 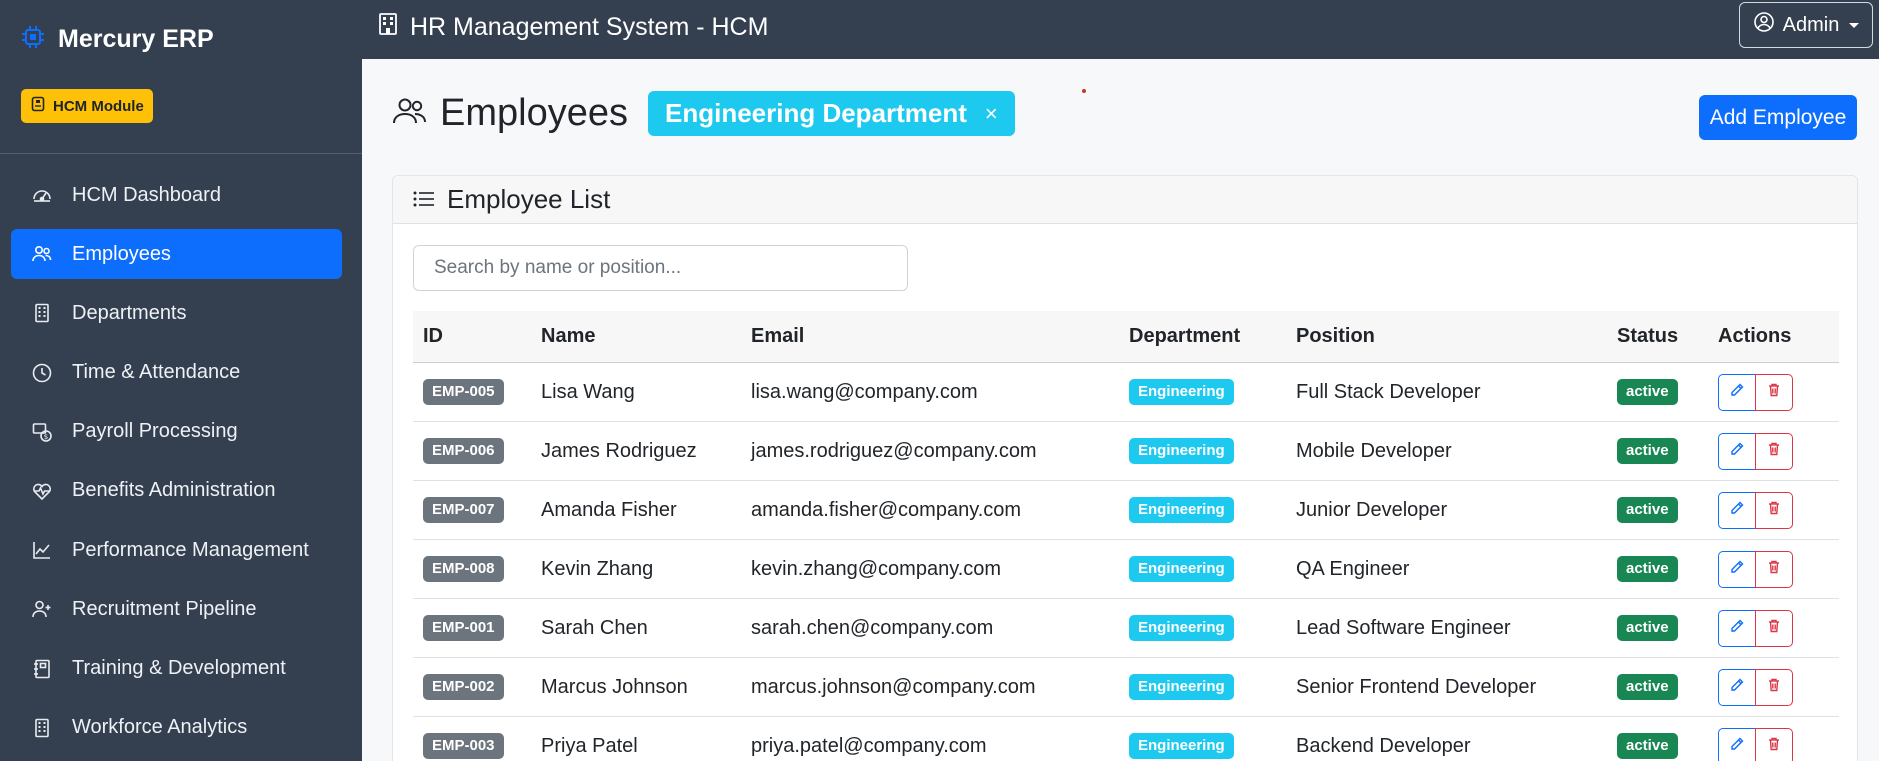 What do you see at coordinates (991, 113) in the screenshot?
I see `close-icon: ×` at bounding box center [991, 113].